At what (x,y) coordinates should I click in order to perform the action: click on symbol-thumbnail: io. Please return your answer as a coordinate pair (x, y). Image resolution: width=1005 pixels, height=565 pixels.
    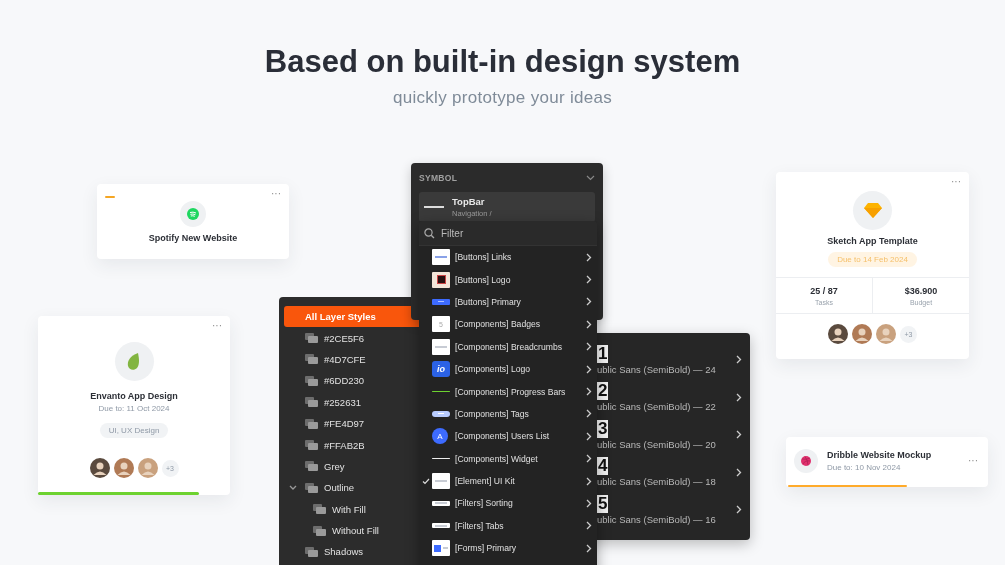
    Looking at the image, I should click on (441, 369).